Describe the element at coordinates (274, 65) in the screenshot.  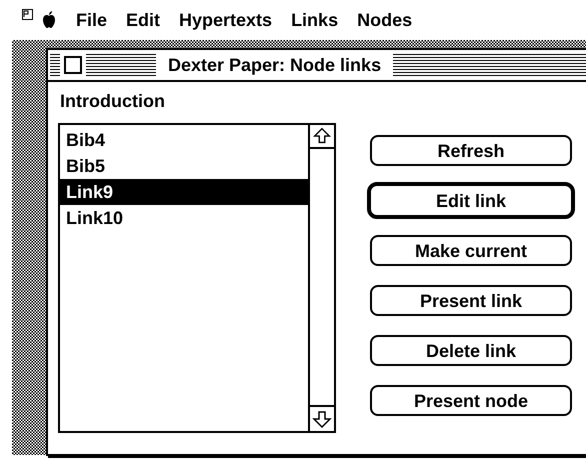
I see `window-title: Dexter Paper: Node links` at that location.